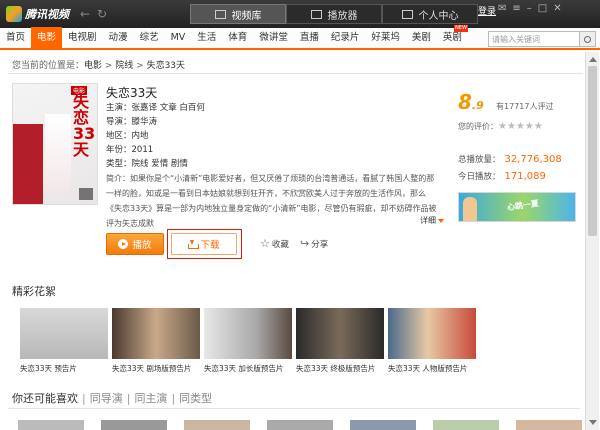  What do you see at coordinates (525, 106) in the screenshot?
I see `rating-count: 有17717人评过` at bounding box center [525, 106].